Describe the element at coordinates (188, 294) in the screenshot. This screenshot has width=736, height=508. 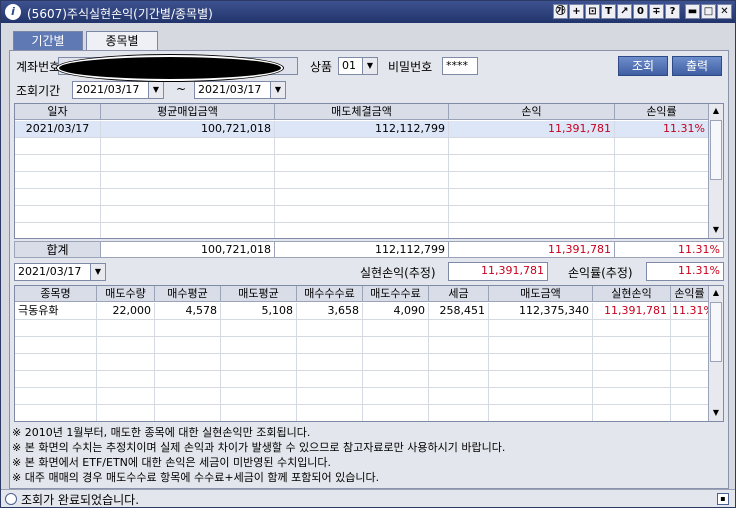
I see `col-buy-avg: 매수평균` at that location.